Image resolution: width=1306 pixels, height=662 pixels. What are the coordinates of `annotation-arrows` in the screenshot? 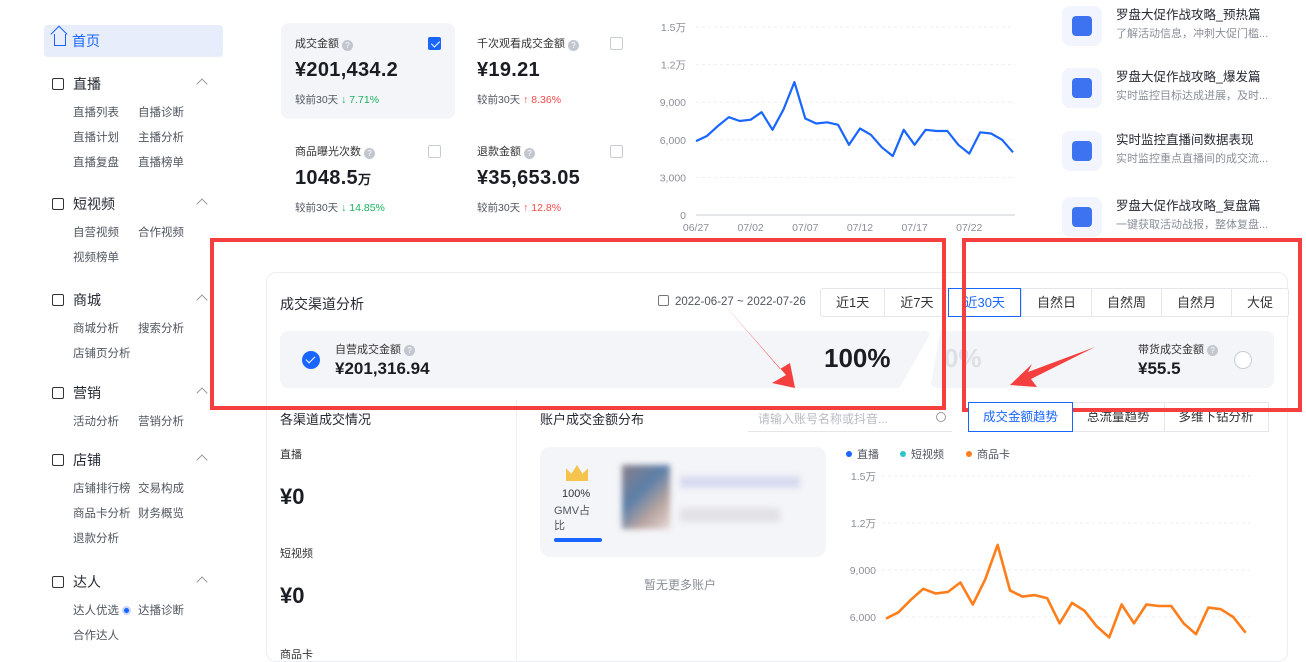 It's located at (908, 345).